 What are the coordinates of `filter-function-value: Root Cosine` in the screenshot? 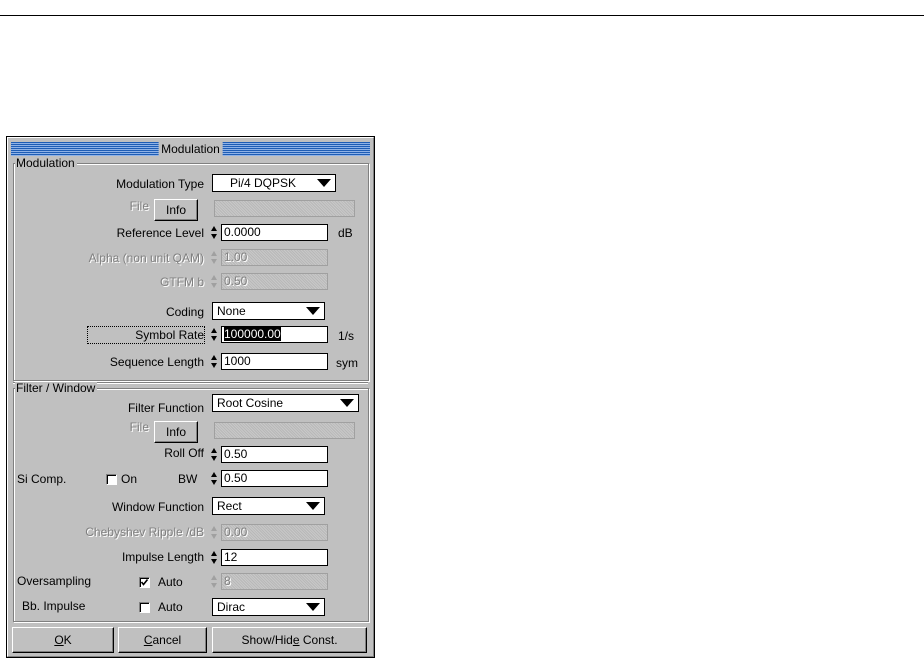 It's located at (250, 403).